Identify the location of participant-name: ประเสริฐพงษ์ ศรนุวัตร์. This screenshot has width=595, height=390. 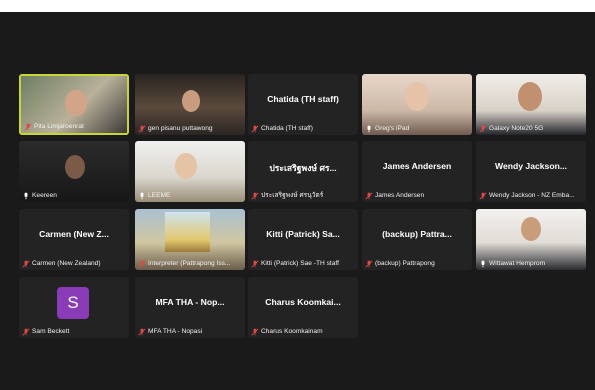
(292, 195).